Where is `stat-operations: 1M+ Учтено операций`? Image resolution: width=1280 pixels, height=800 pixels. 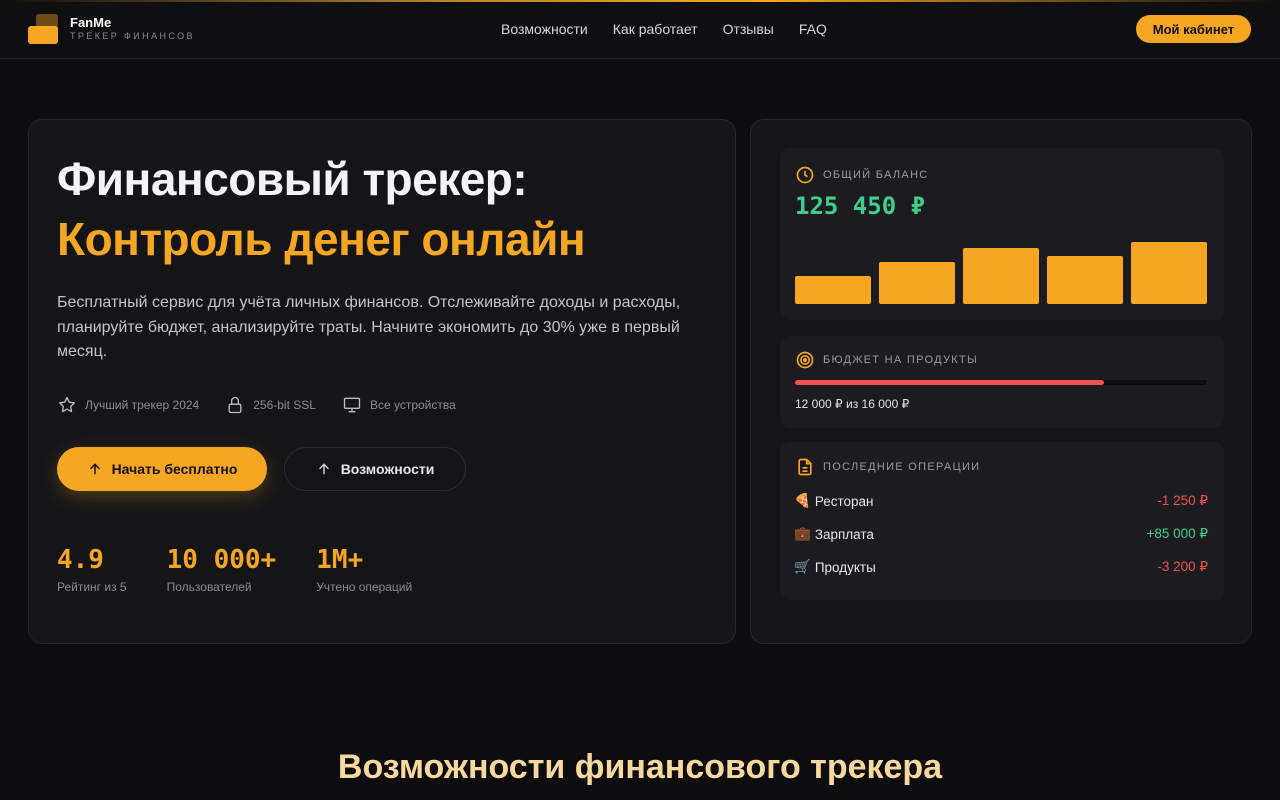
stat-operations: 1M+ Учтено операций is located at coordinates (364, 569).